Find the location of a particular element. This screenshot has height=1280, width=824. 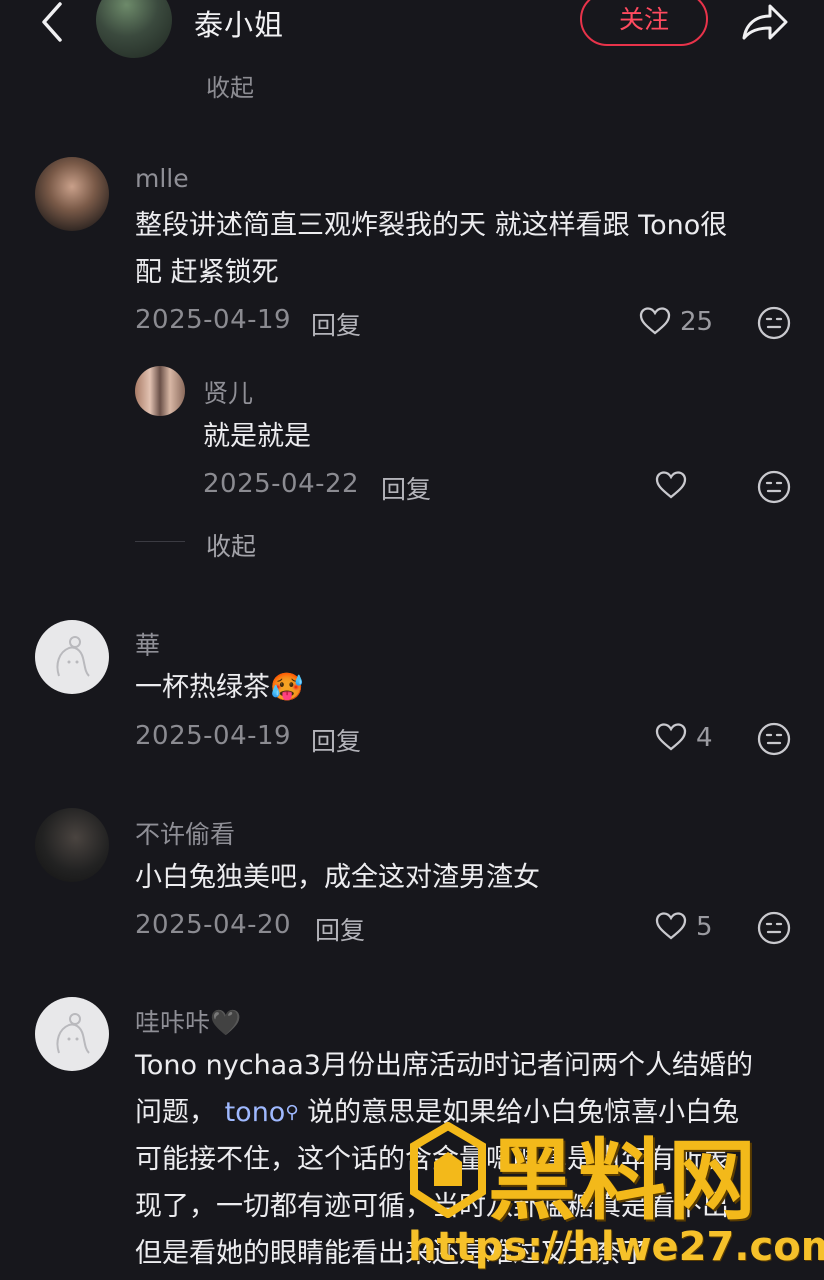

search-icon: ⚲ is located at coordinates (292, 1112).